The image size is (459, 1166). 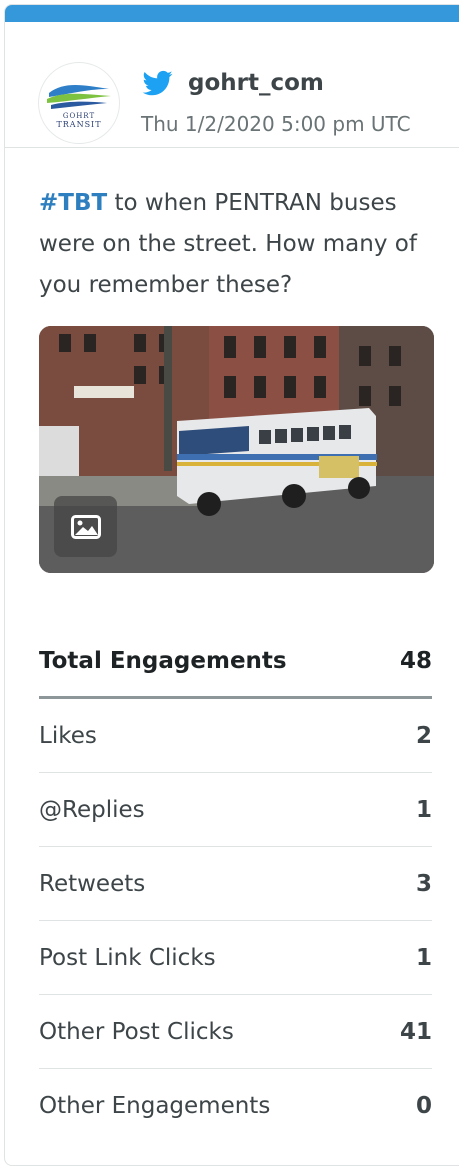 What do you see at coordinates (423, 1105) in the screenshot?
I see `stat-value: 0` at bounding box center [423, 1105].